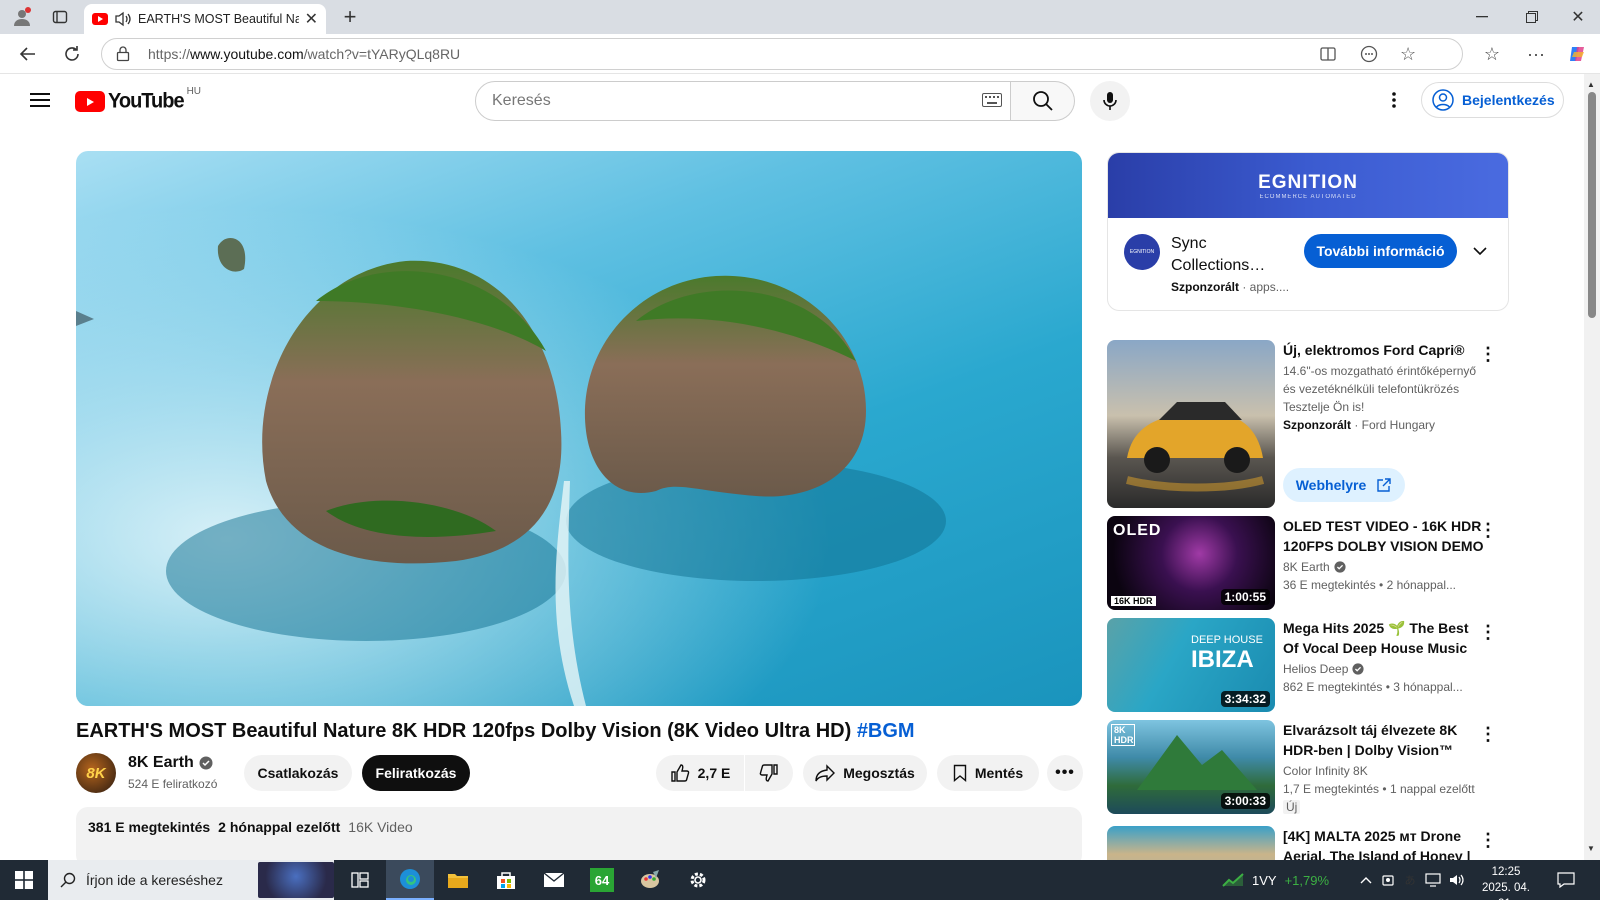  Describe the element at coordinates (769, 773) in the screenshot. I see `dislike-button` at that location.